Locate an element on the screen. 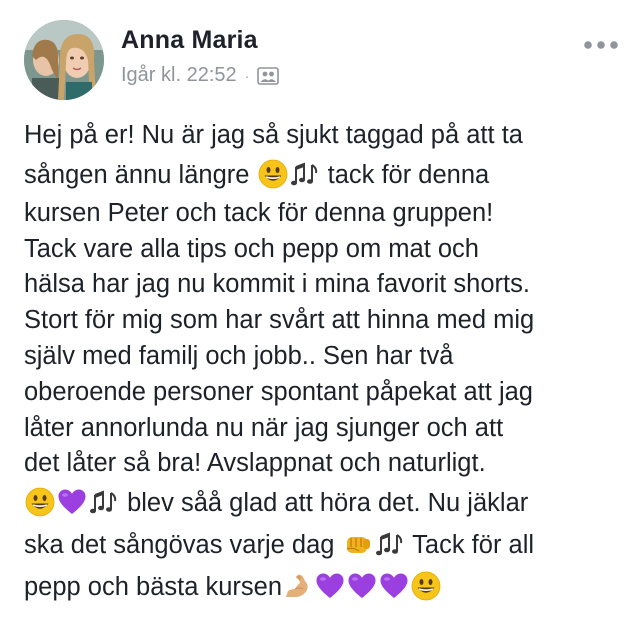 Image resolution: width=640 pixels, height=641 pixels. post-header: Anna Maria Igår kl. 22:52 · is located at coordinates (322, 61).